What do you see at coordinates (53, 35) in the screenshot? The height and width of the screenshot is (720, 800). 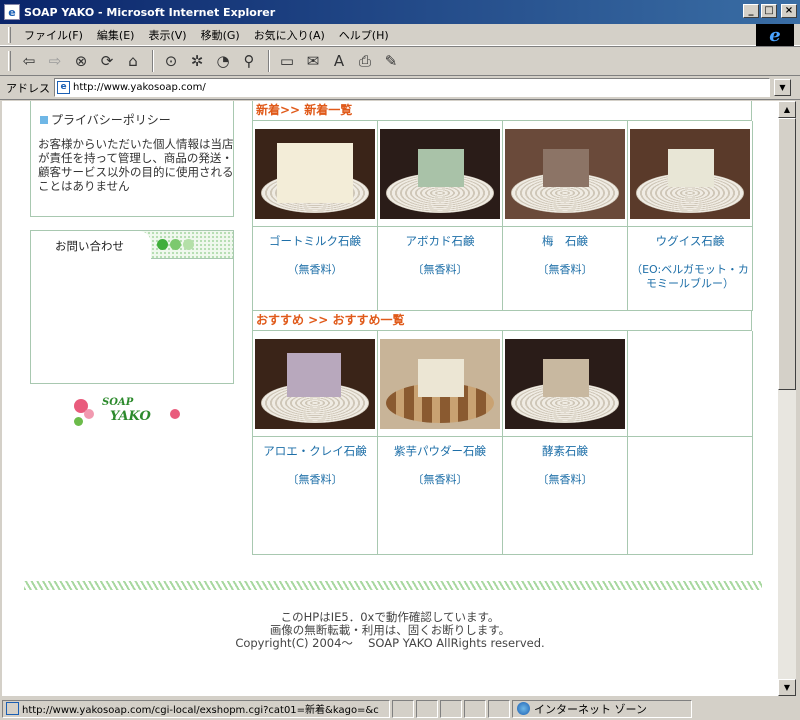 I see `menu-file: ファイル(F)` at bounding box center [53, 35].